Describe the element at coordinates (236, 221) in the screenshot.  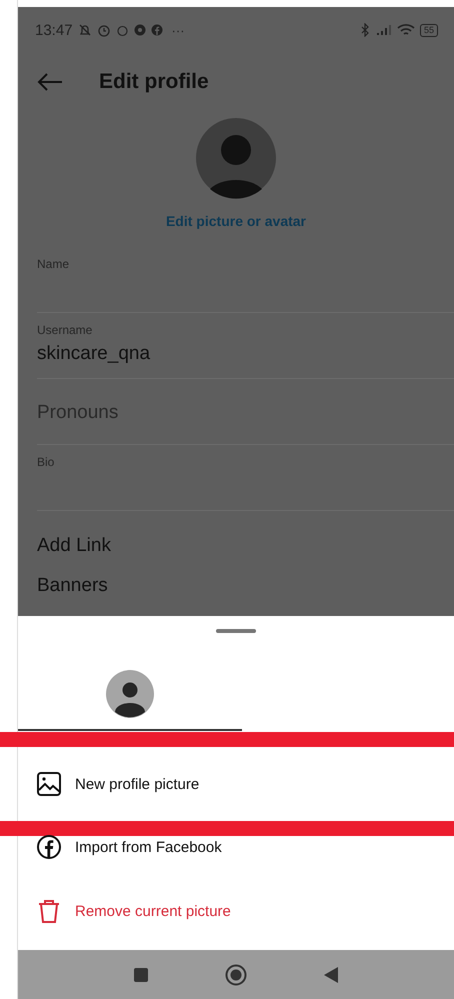
I see `edit-picture-link: Edit picture or avatar` at that location.